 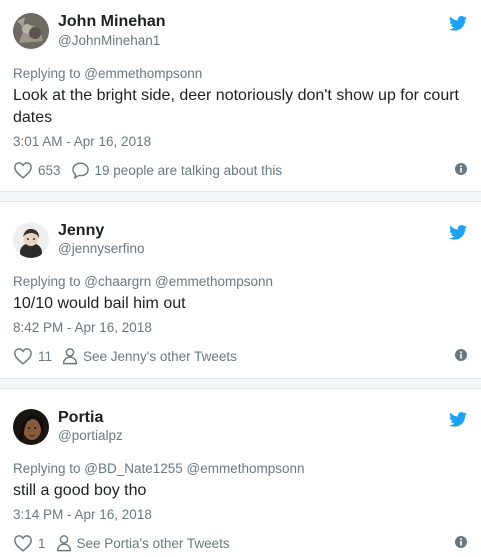 What do you see at coordinates (153, 543) in the screenshot?
I see `other-tweets-label: See Portia's other Tweets` at bounding box center [153, 543].